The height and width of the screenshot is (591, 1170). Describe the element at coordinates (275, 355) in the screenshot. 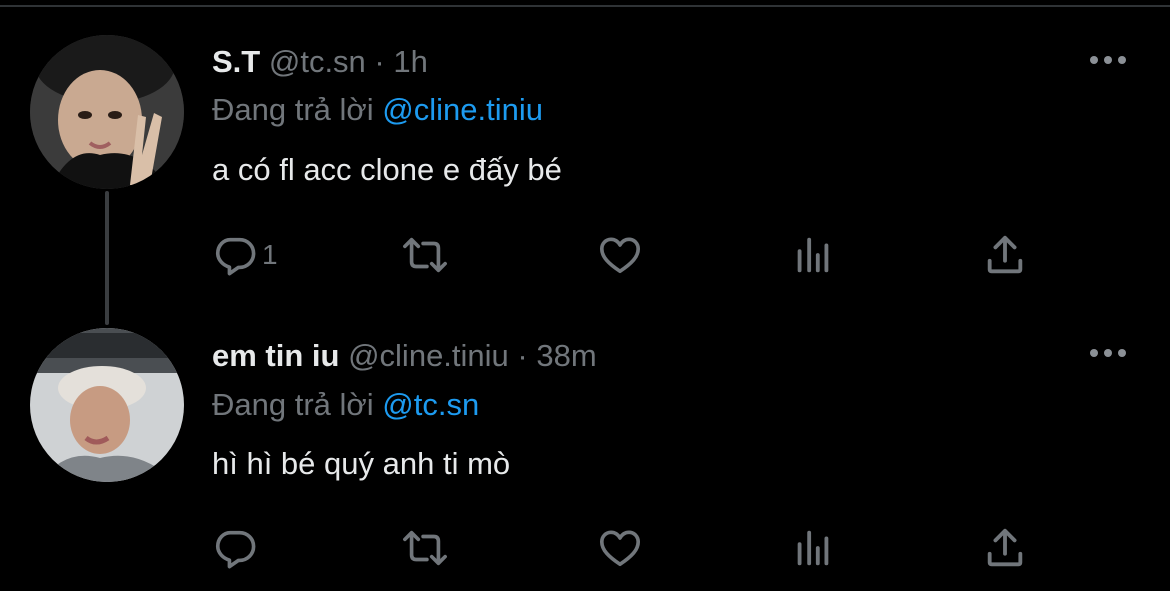

I see `display-name: em tin iu` at that location.